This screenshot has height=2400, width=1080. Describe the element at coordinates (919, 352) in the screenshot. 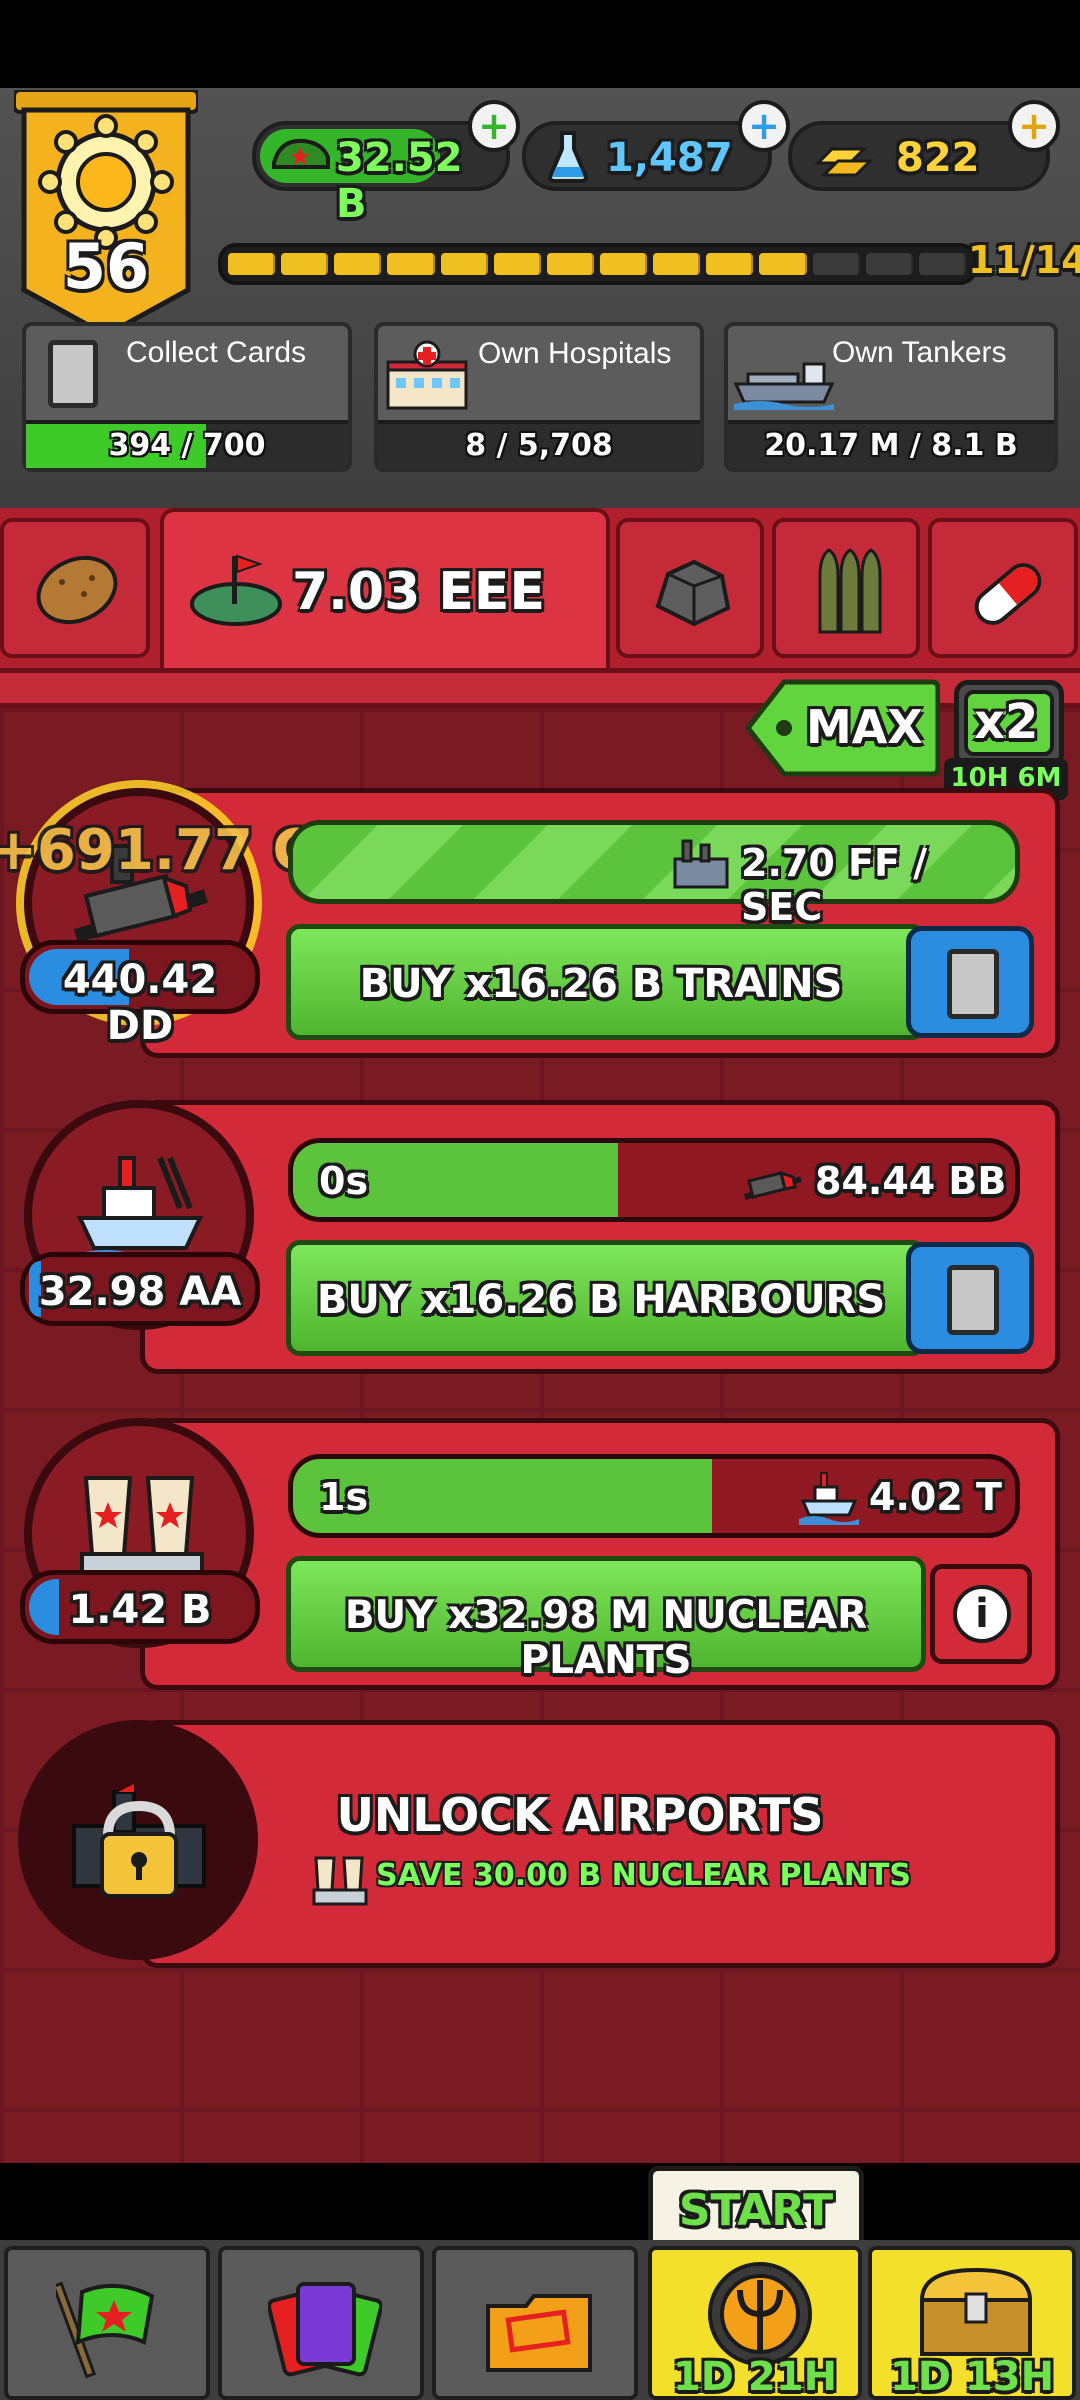

I see `mission-label: Own Tankers` at that location.